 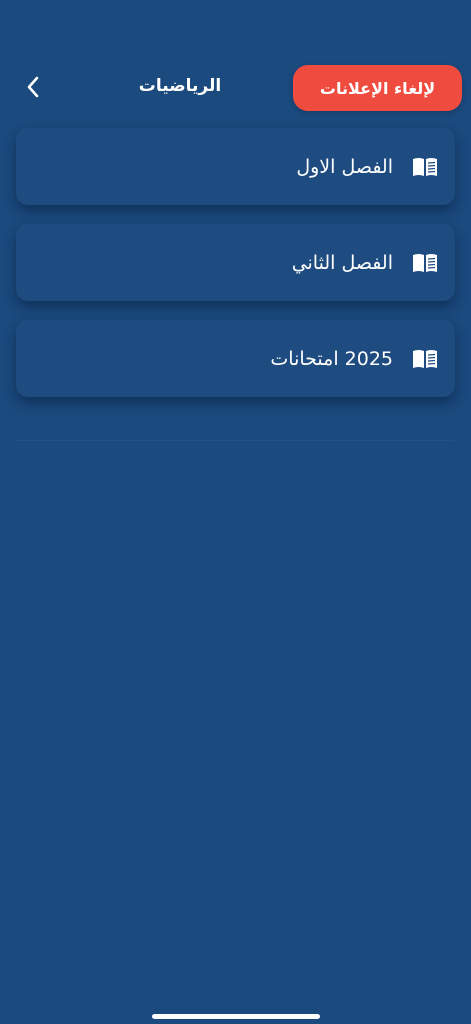 What do you see at coordinates (331, 358) in the screenshot?
I see `list-item-label: 2025 امتحانات` at bounding box center [331, 358].